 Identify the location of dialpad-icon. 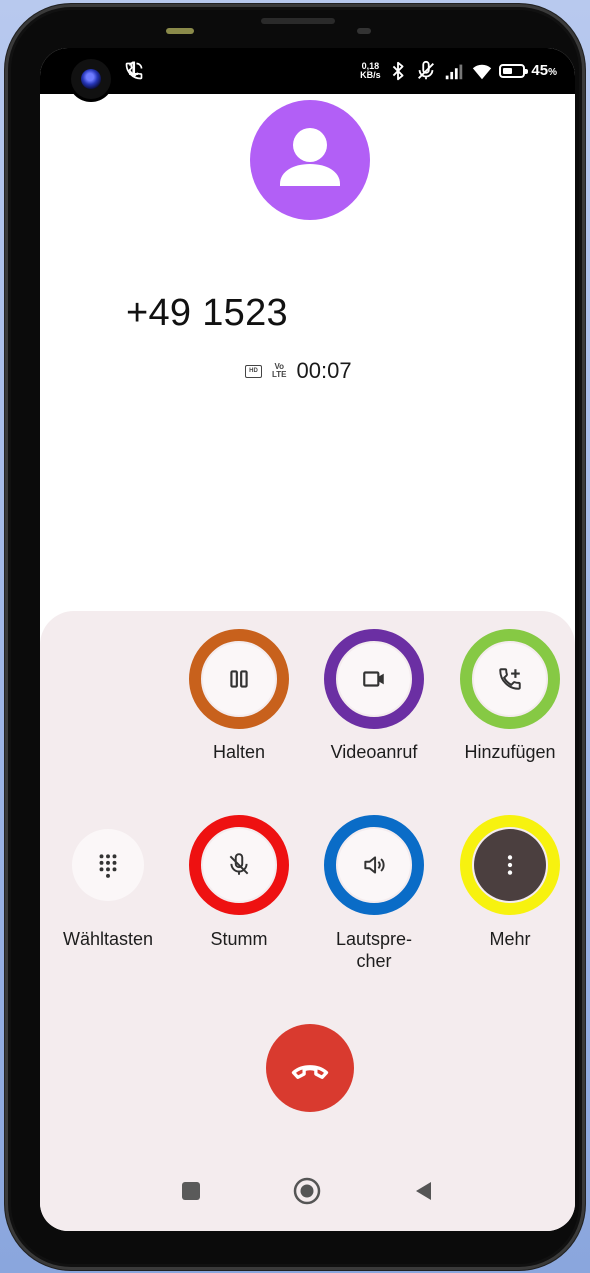
(108, 866).